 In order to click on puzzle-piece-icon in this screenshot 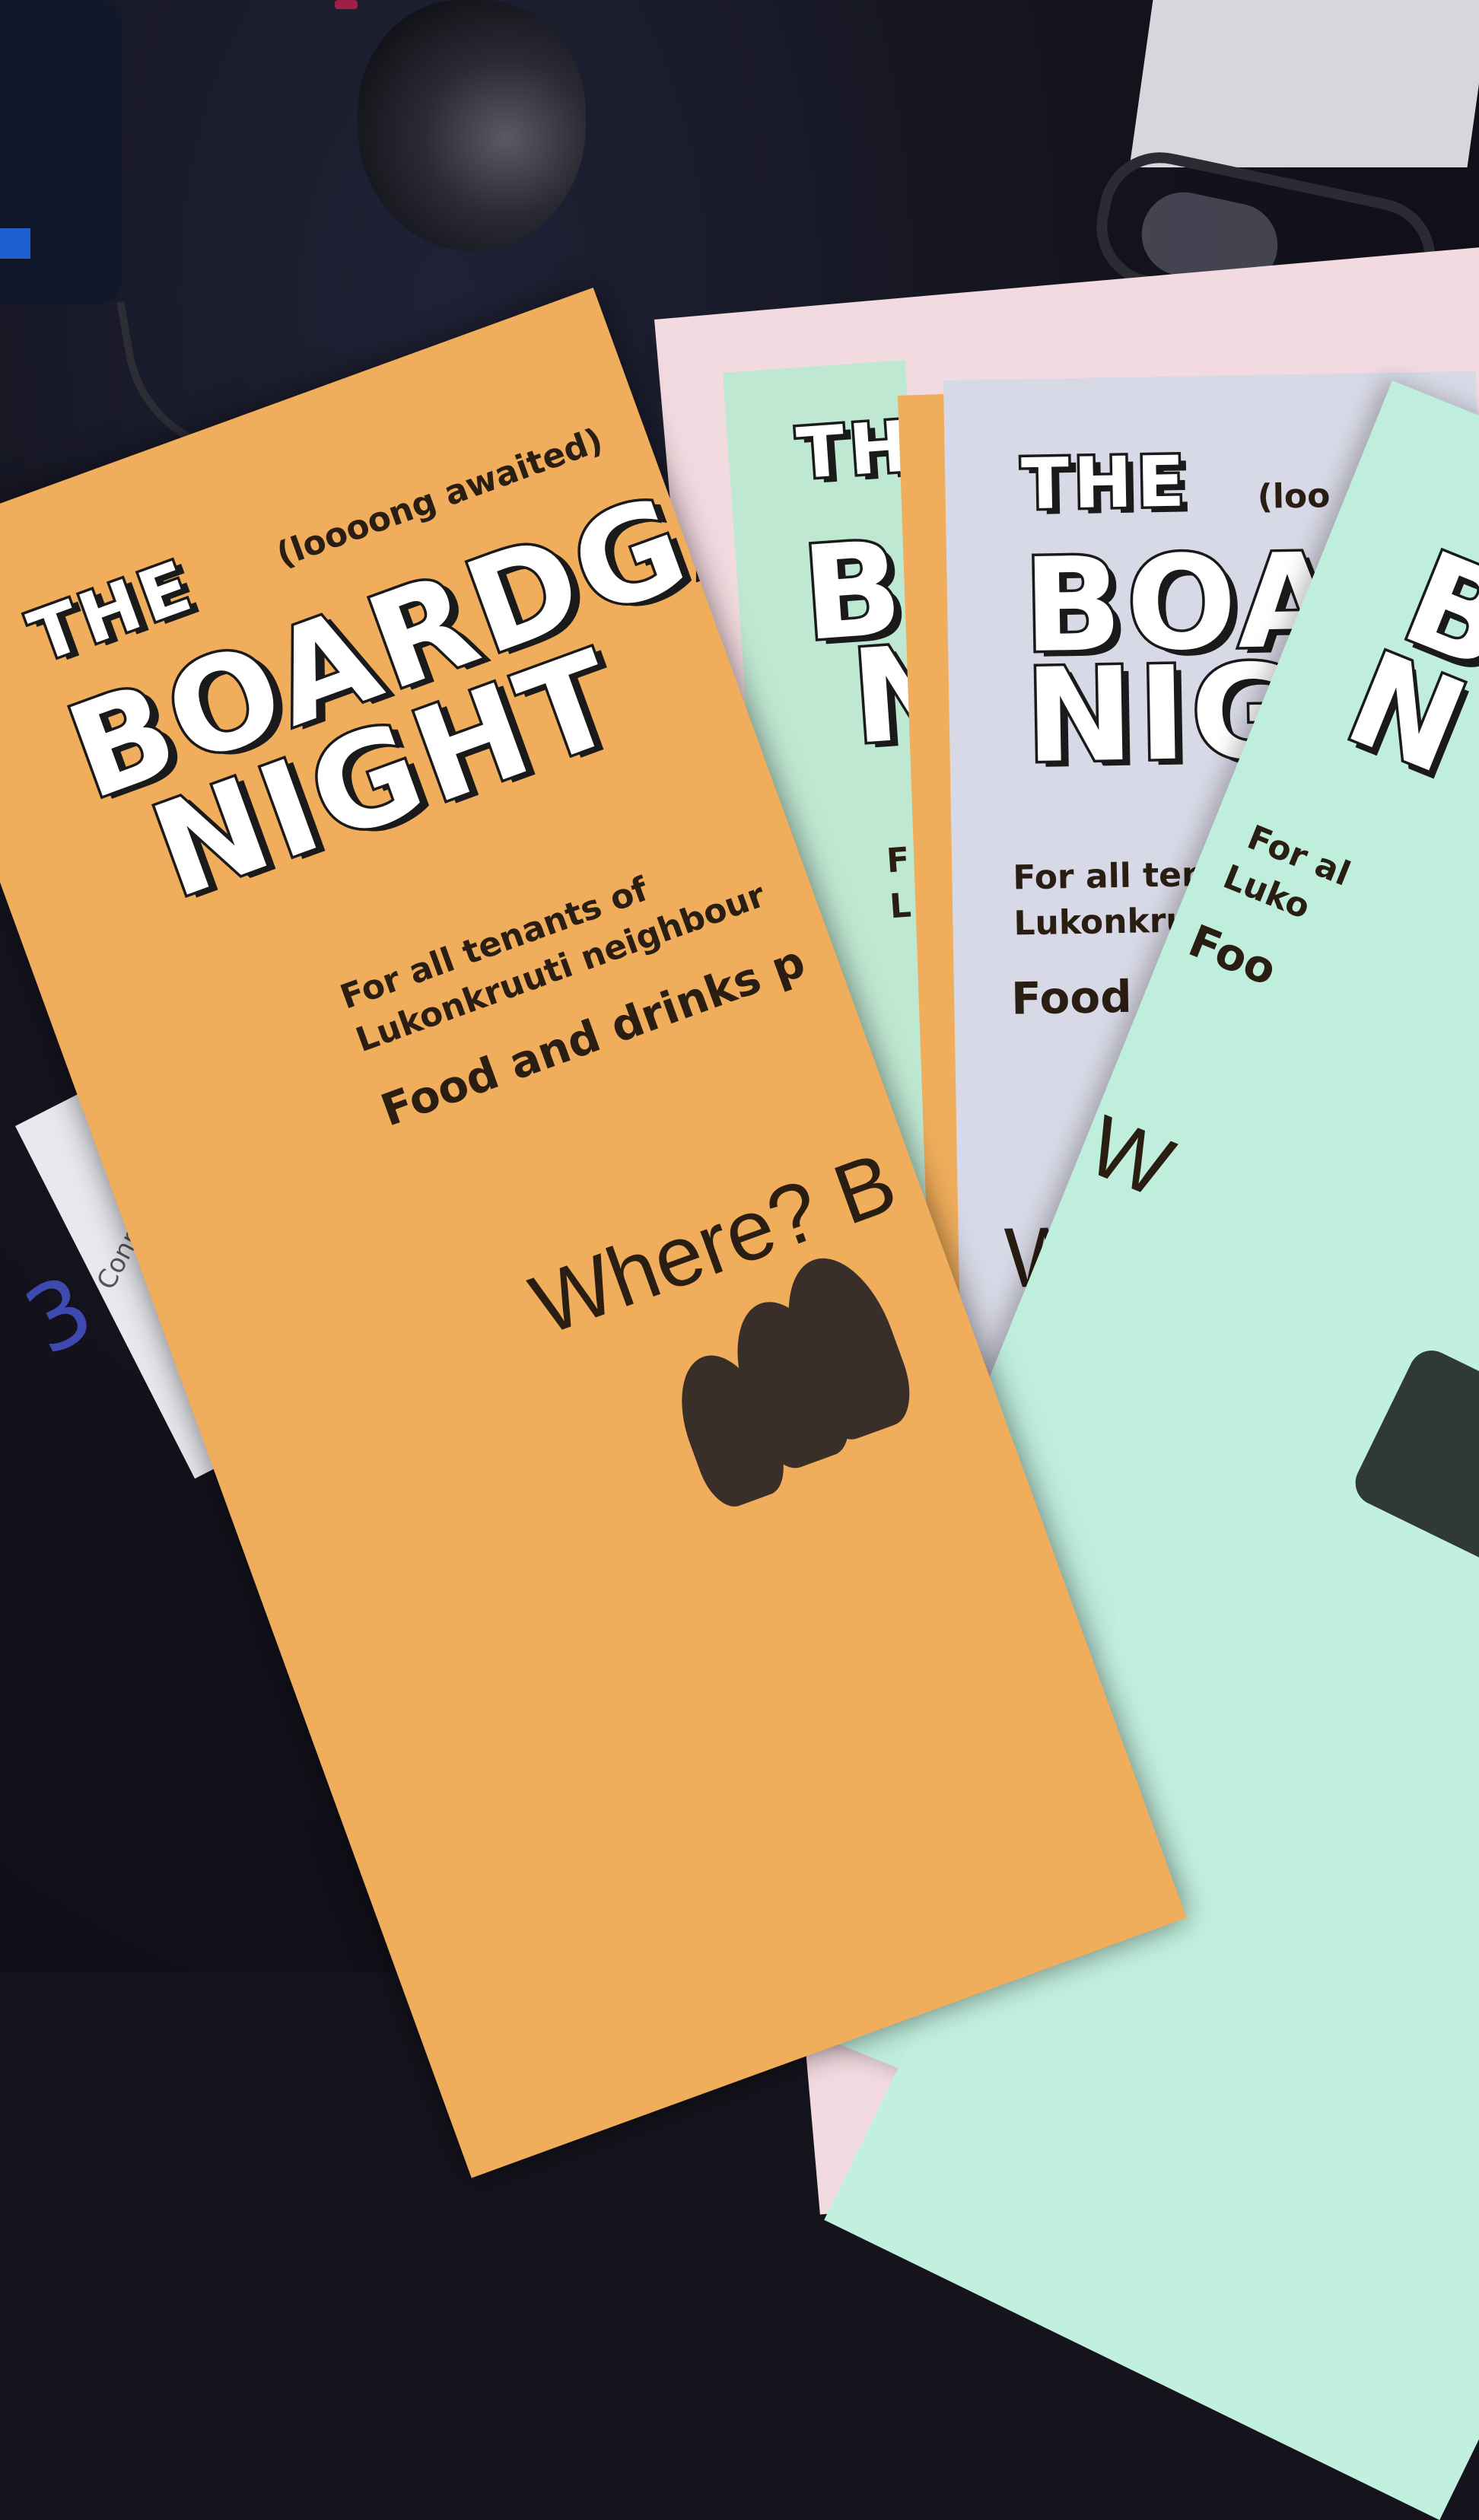, I will do `click(1413, 1471)`.